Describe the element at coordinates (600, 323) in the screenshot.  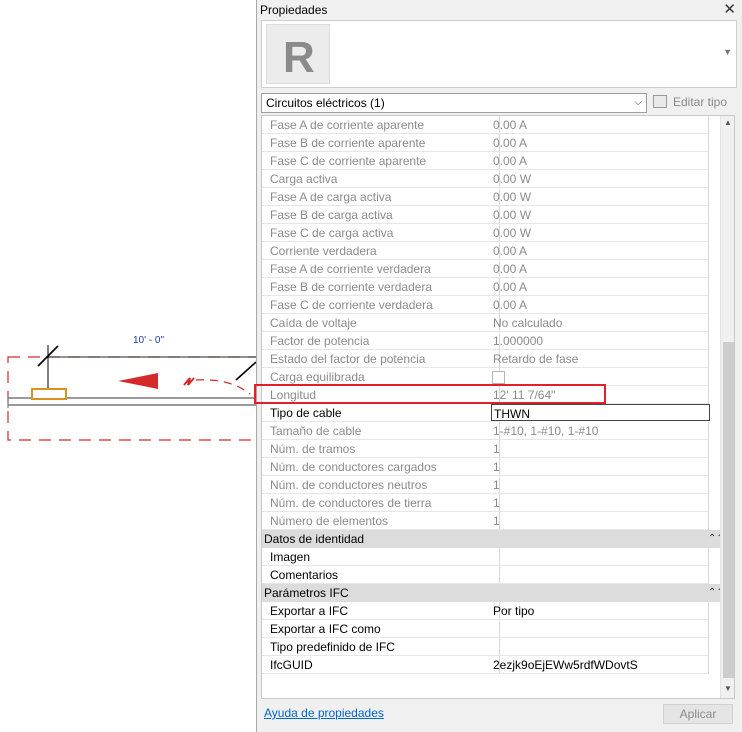
I see `property-value: No calculado` at that location.